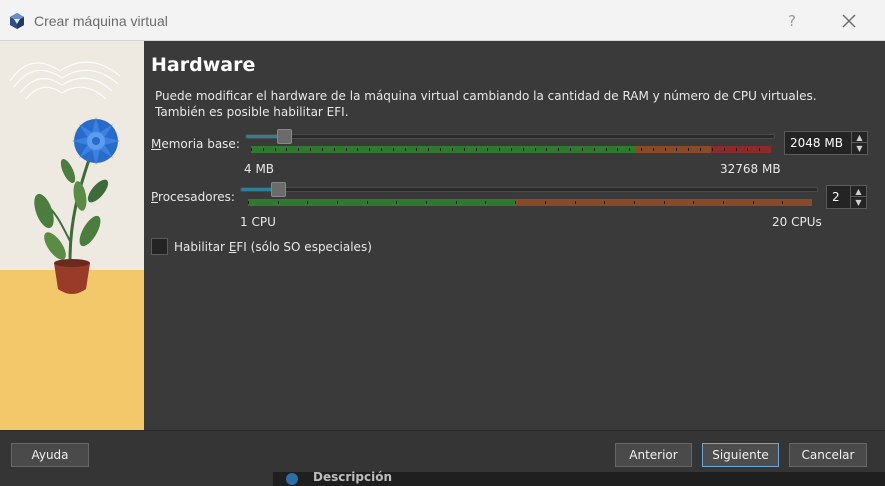  What do you see at coordinates (442, 20) in the screenshot?
I see `title-bar: Crear máquina virtual ?` at bounding box center [442, 20].